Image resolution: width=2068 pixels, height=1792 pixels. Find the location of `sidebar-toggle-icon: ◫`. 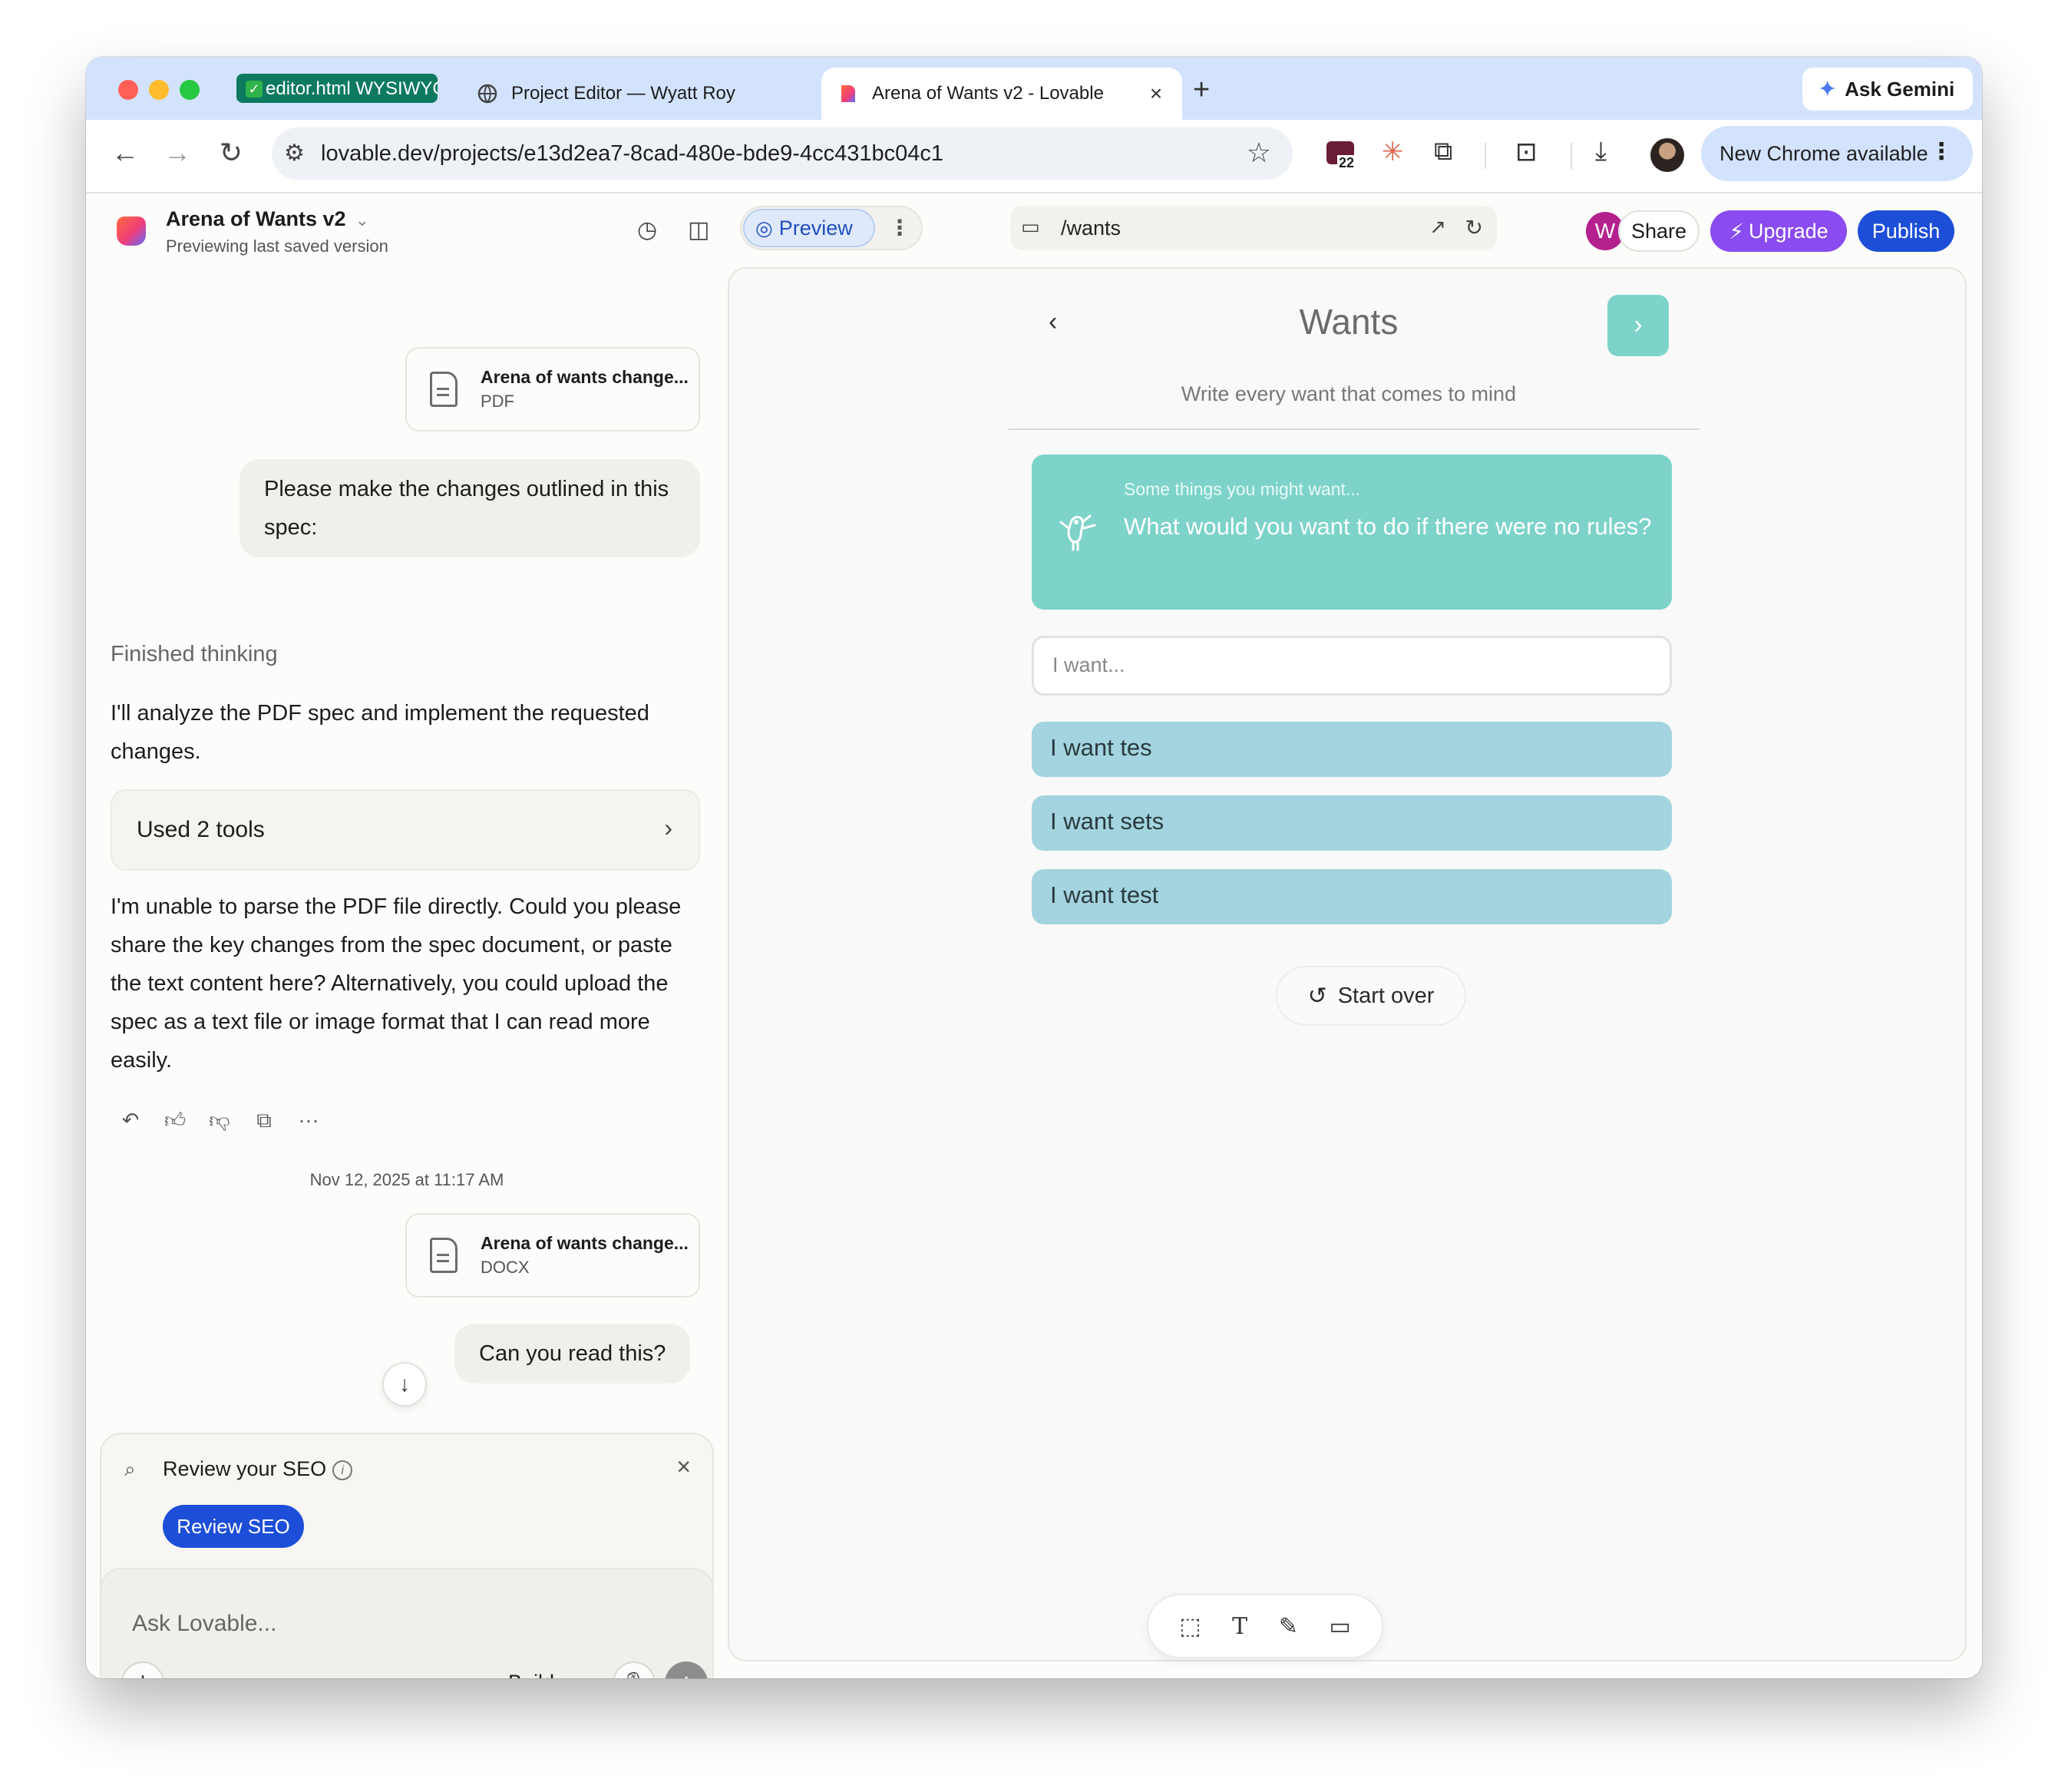

sidebar-toggle-icon: ◫ is located at coordinates (698, 230).